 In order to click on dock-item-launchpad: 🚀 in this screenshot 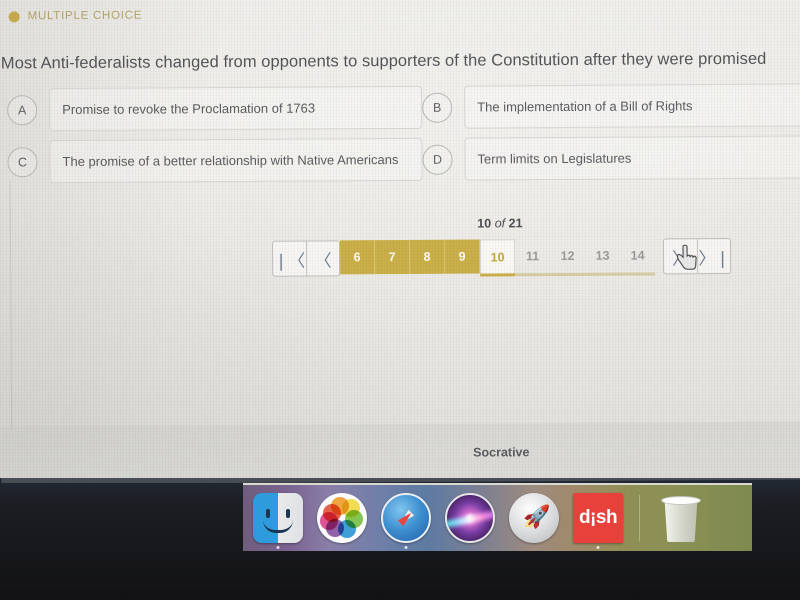, I will do `click(534, 518)`.